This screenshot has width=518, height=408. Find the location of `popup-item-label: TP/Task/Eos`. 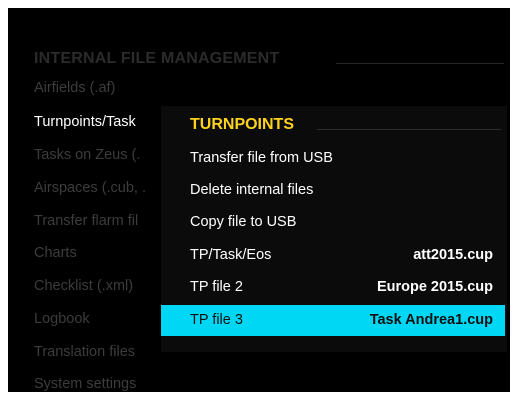

popup-item-label: TP/Task/Eos is located at coordinates (231, 255).